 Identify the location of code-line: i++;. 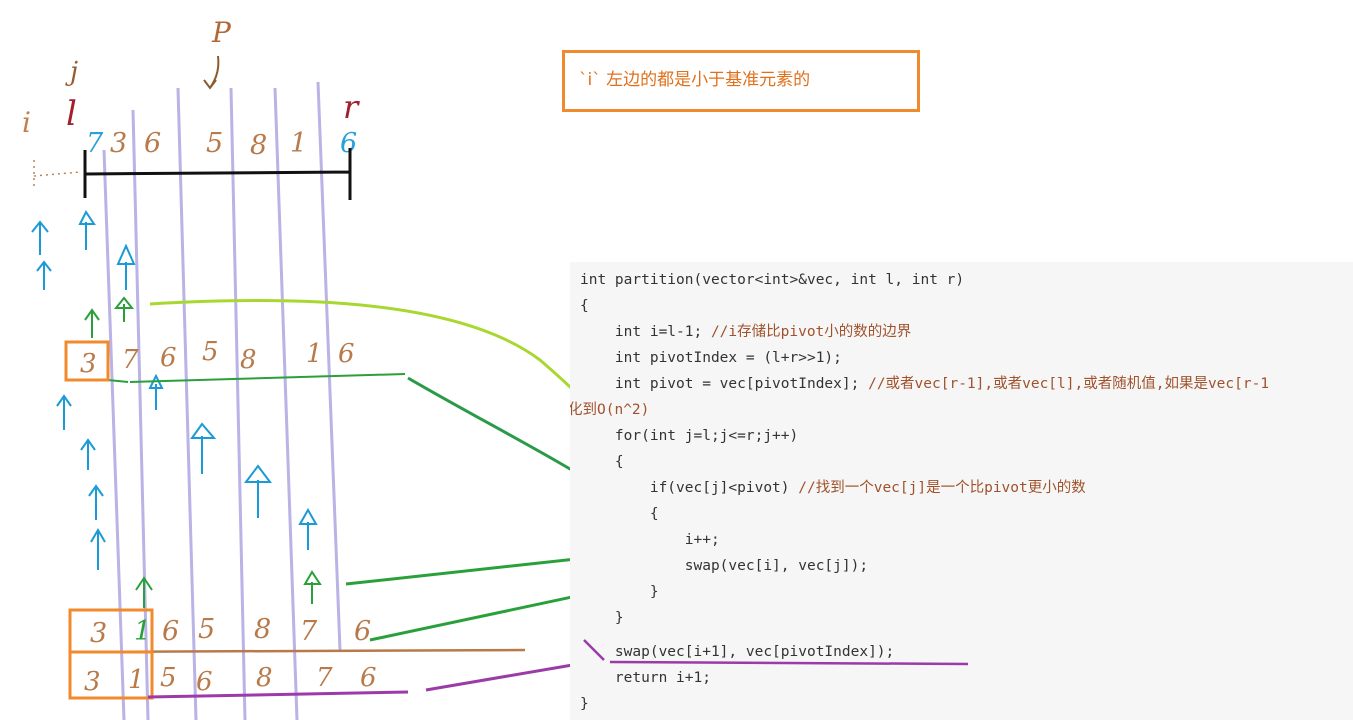
(650, 540).